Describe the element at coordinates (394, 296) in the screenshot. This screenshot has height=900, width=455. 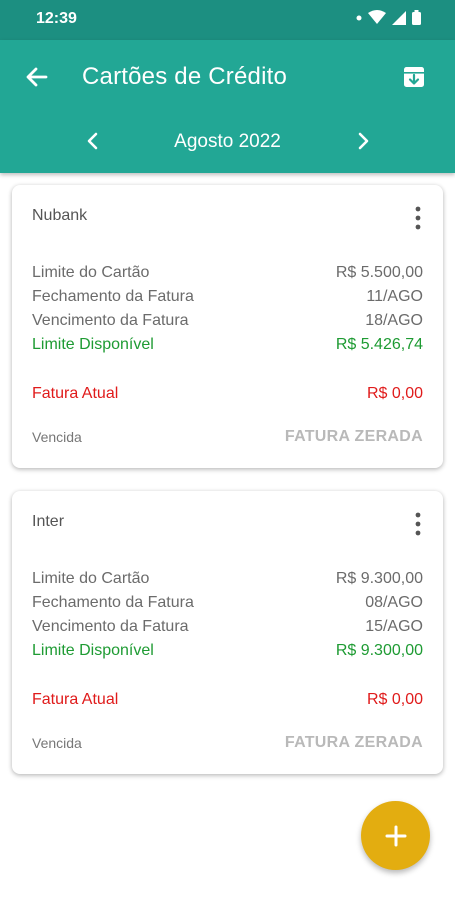
I see `closing-value: 11/AGO` at that location.